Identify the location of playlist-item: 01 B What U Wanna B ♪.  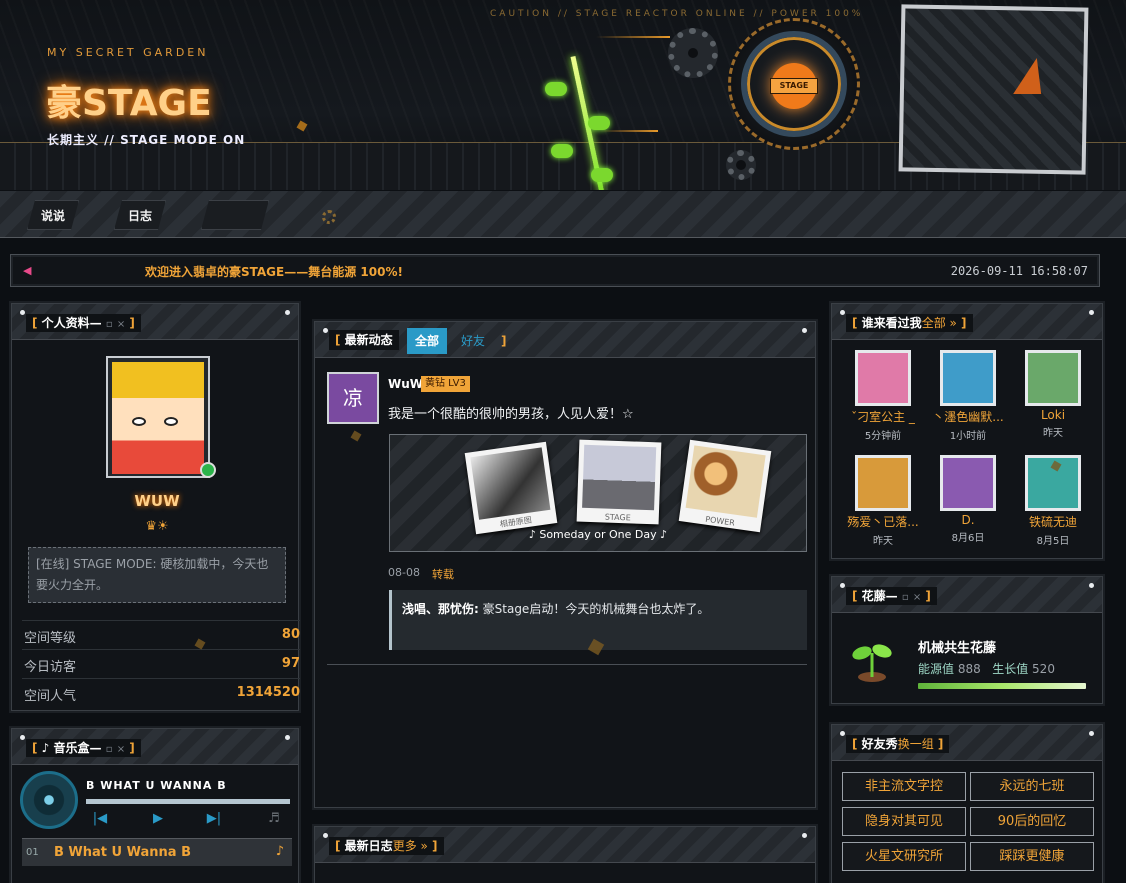
(157, 852).